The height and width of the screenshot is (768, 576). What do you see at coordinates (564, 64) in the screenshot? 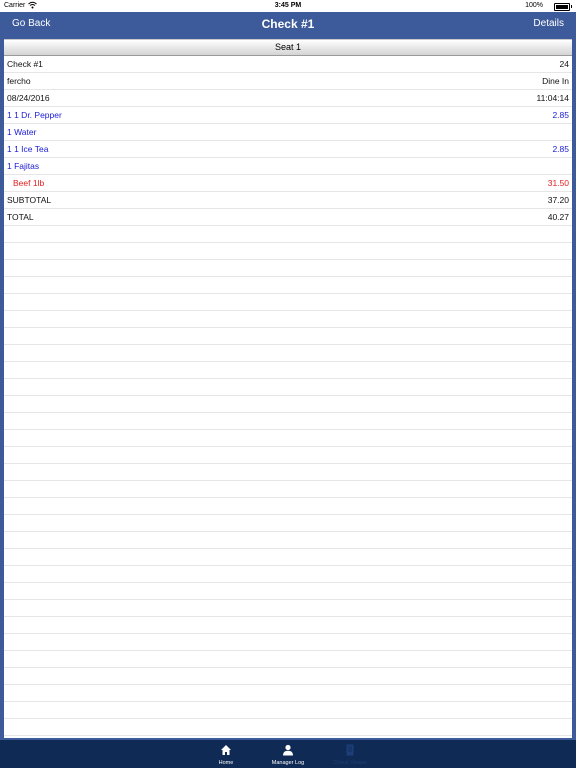
I see `row-value: 24` at bounding box center [564, 64].